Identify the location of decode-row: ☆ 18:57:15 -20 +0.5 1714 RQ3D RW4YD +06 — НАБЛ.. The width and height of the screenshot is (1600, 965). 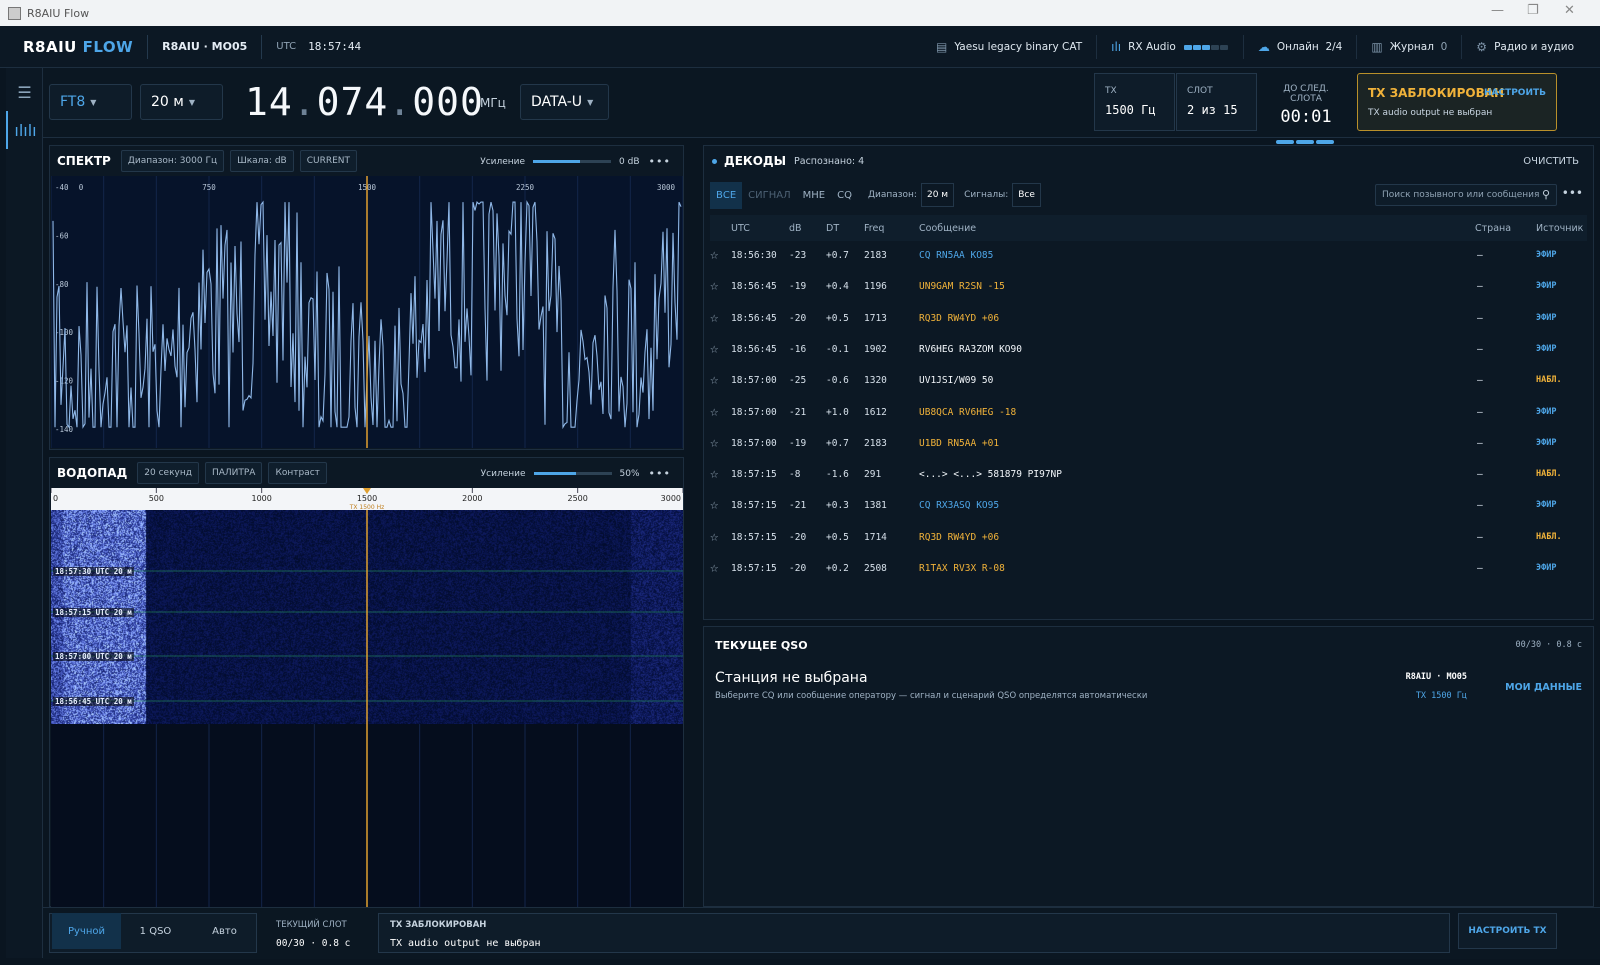
(1148, 539).